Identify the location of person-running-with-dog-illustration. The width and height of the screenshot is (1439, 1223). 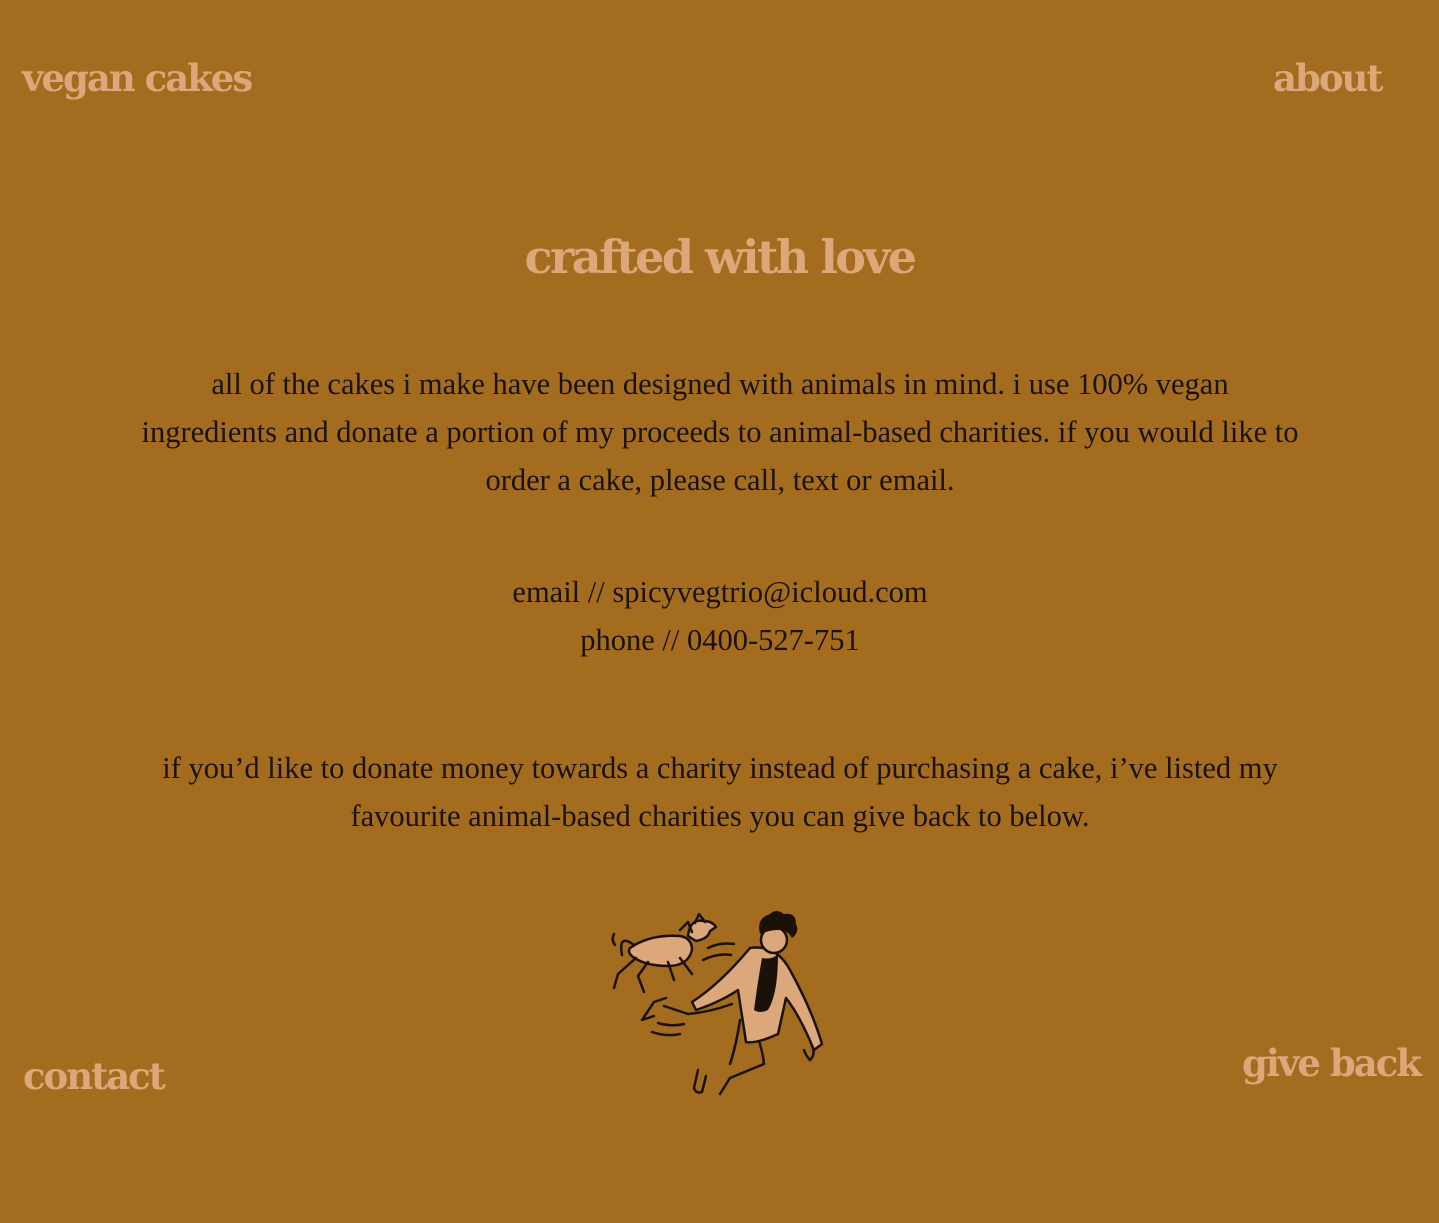
(717, 1003).